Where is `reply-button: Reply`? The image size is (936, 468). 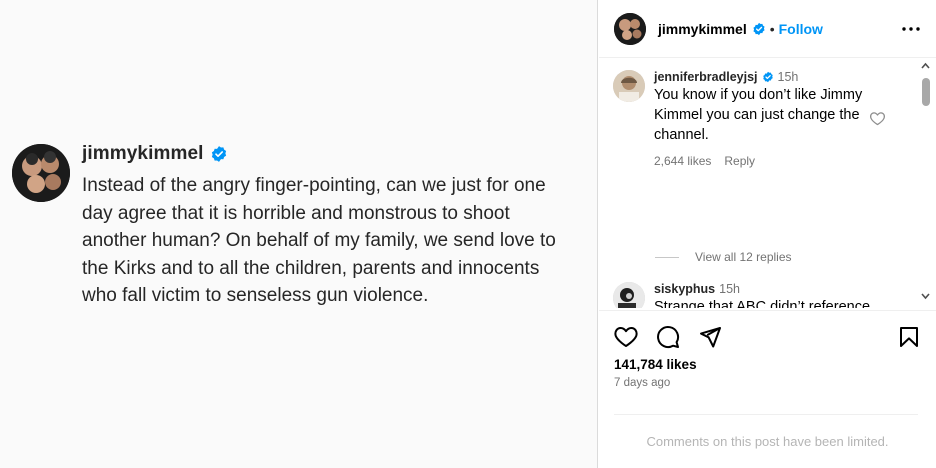 reply-button: Reply is located at coordinates (739, 161).